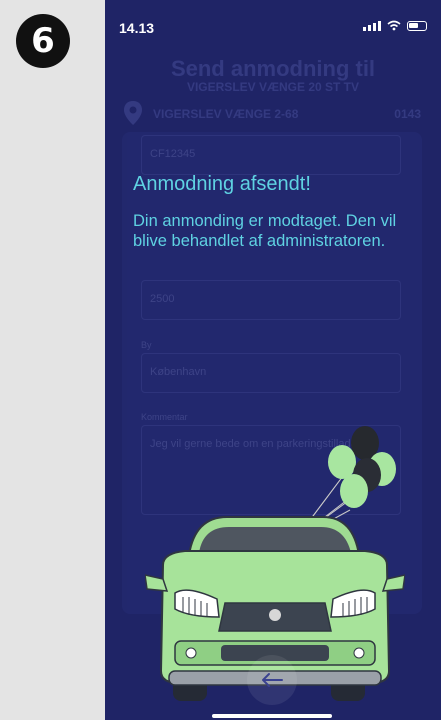  What do you see at coordinates (272, 716) in the screenshot?
I see `home-indicator` at bounding box center [272, 716].